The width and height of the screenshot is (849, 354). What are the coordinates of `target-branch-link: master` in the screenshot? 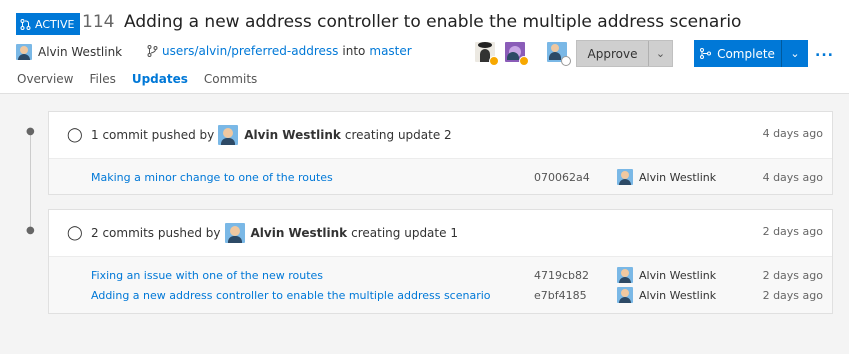 It's located at (390, 51).